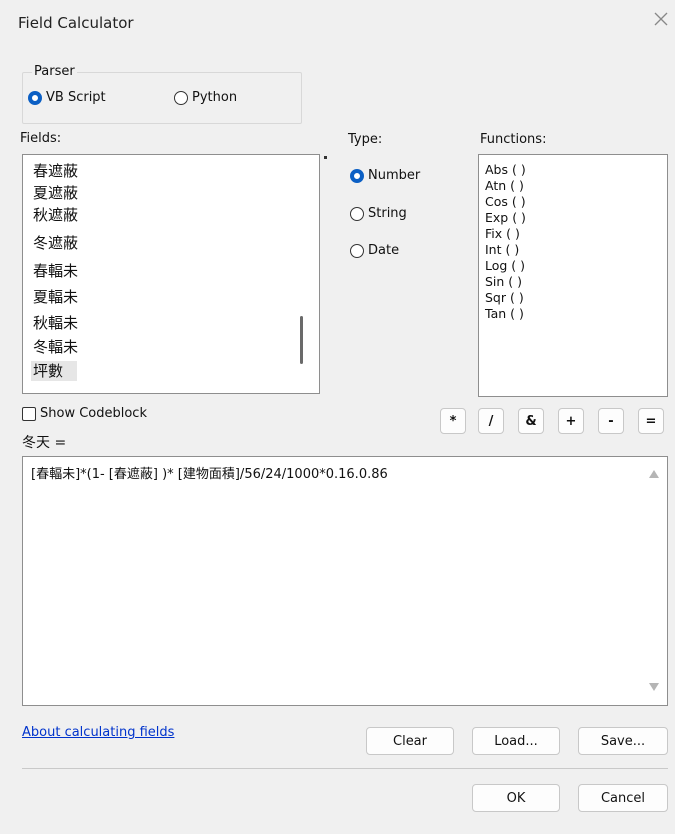 This screenshot has width=675, height=834. I want to click on list-item: 春輻未, so click(55, 271).